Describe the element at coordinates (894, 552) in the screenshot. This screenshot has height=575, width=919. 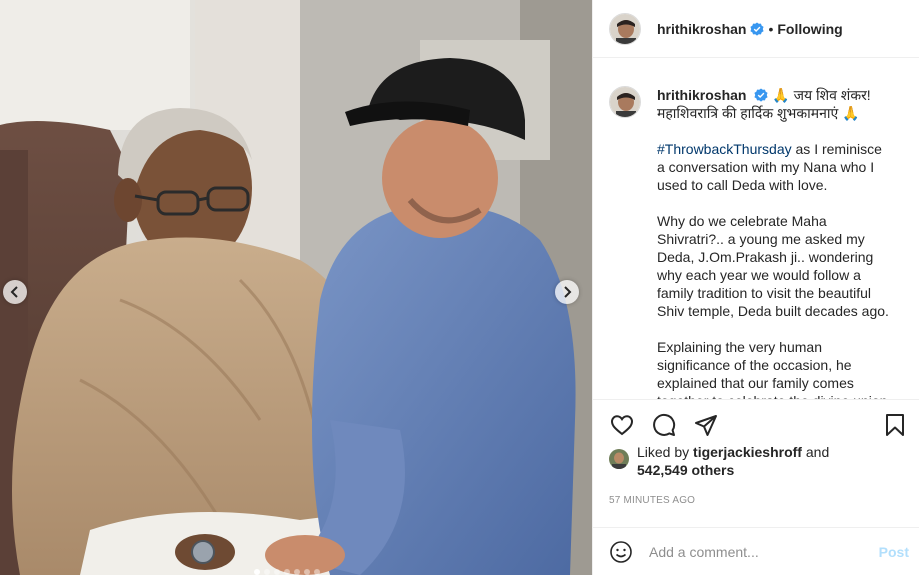
I see `post-comment-button: Post` at that location.